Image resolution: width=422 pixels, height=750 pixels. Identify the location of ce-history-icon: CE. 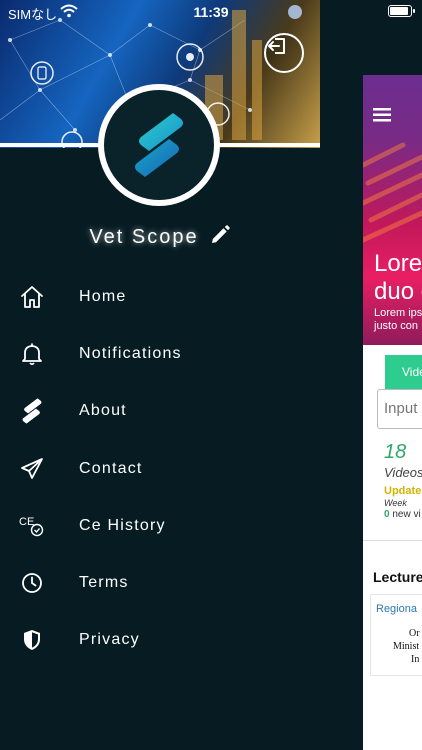
(32, 526).